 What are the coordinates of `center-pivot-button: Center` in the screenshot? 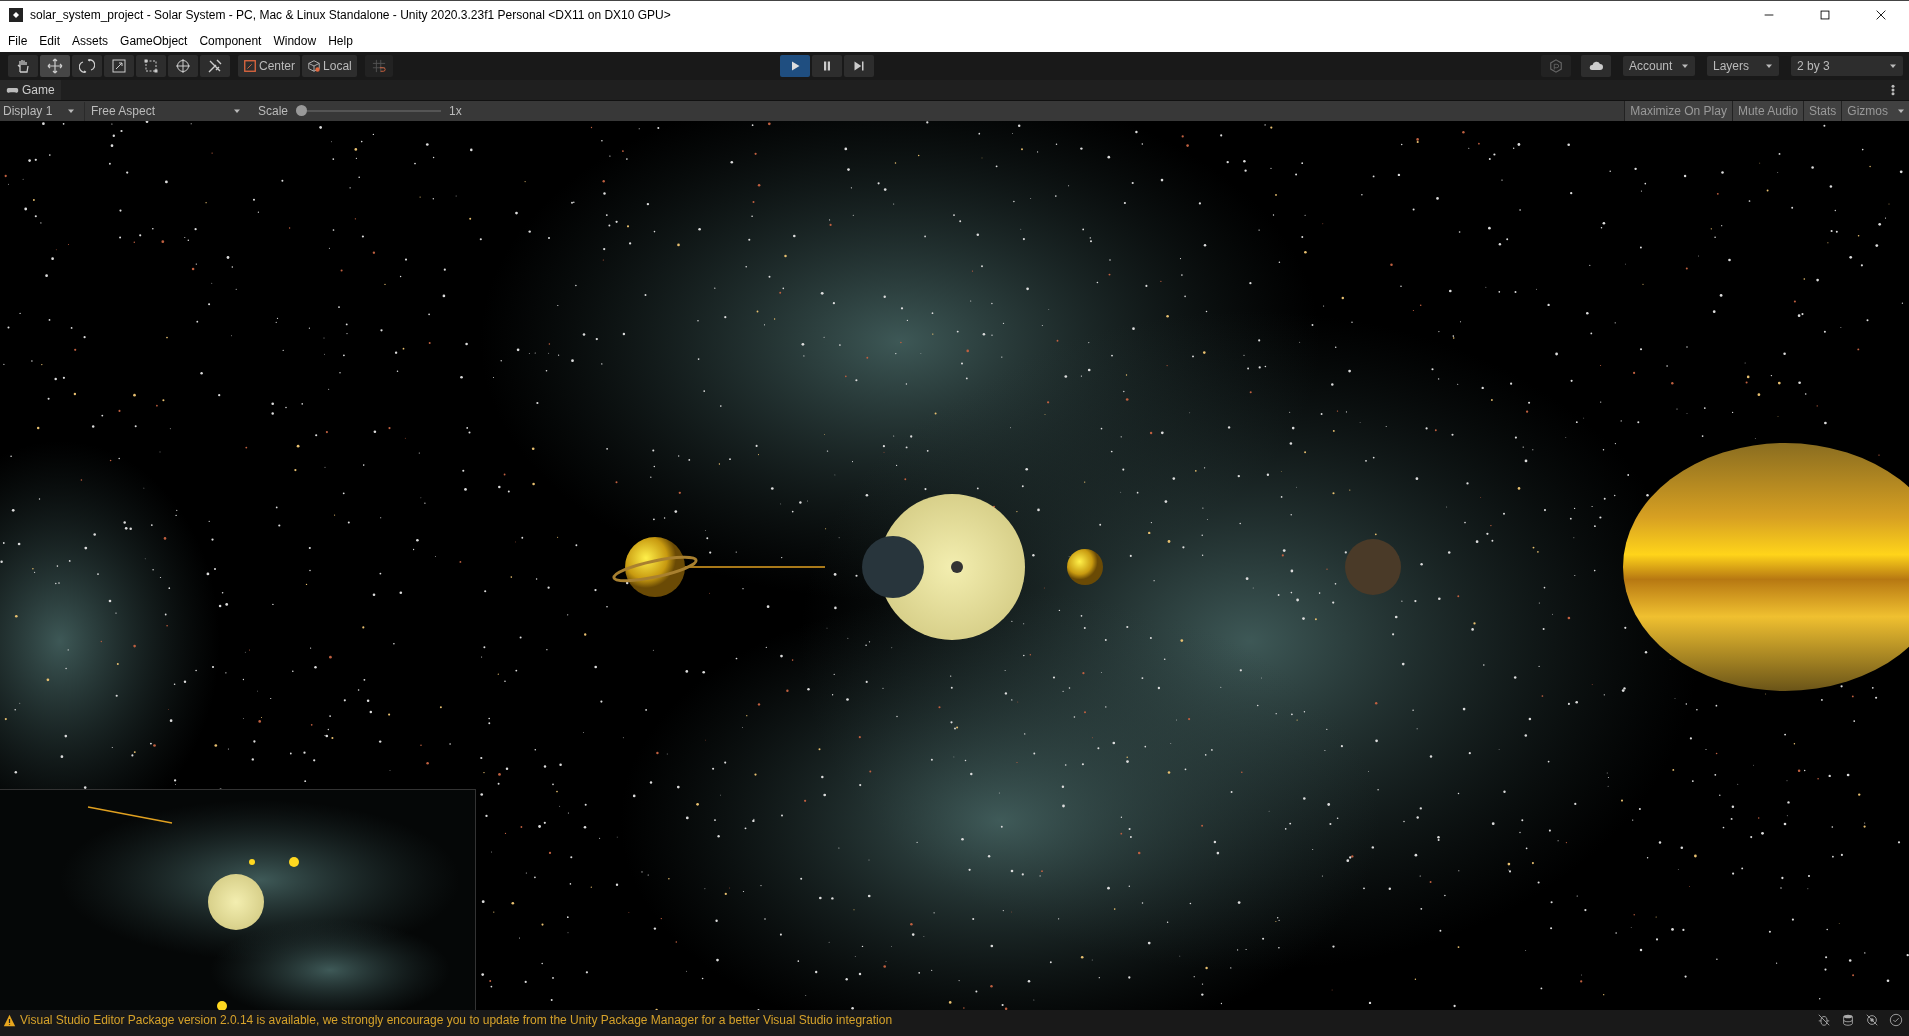 It's located at (269, 66).